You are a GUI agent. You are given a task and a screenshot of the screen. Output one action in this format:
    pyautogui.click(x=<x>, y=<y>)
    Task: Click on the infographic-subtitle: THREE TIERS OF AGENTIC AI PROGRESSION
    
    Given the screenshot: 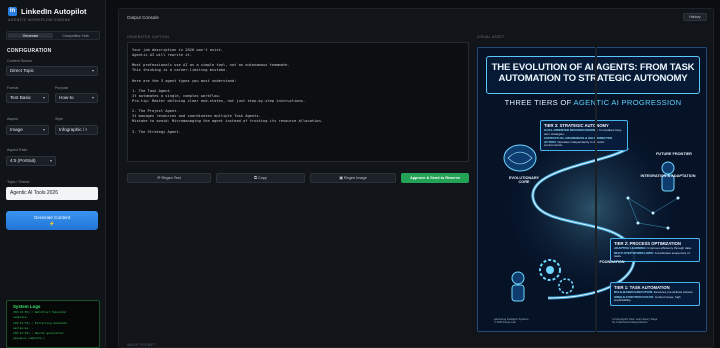 What is the action you would take?
    pyautogui.click(x=592, y=102)
    